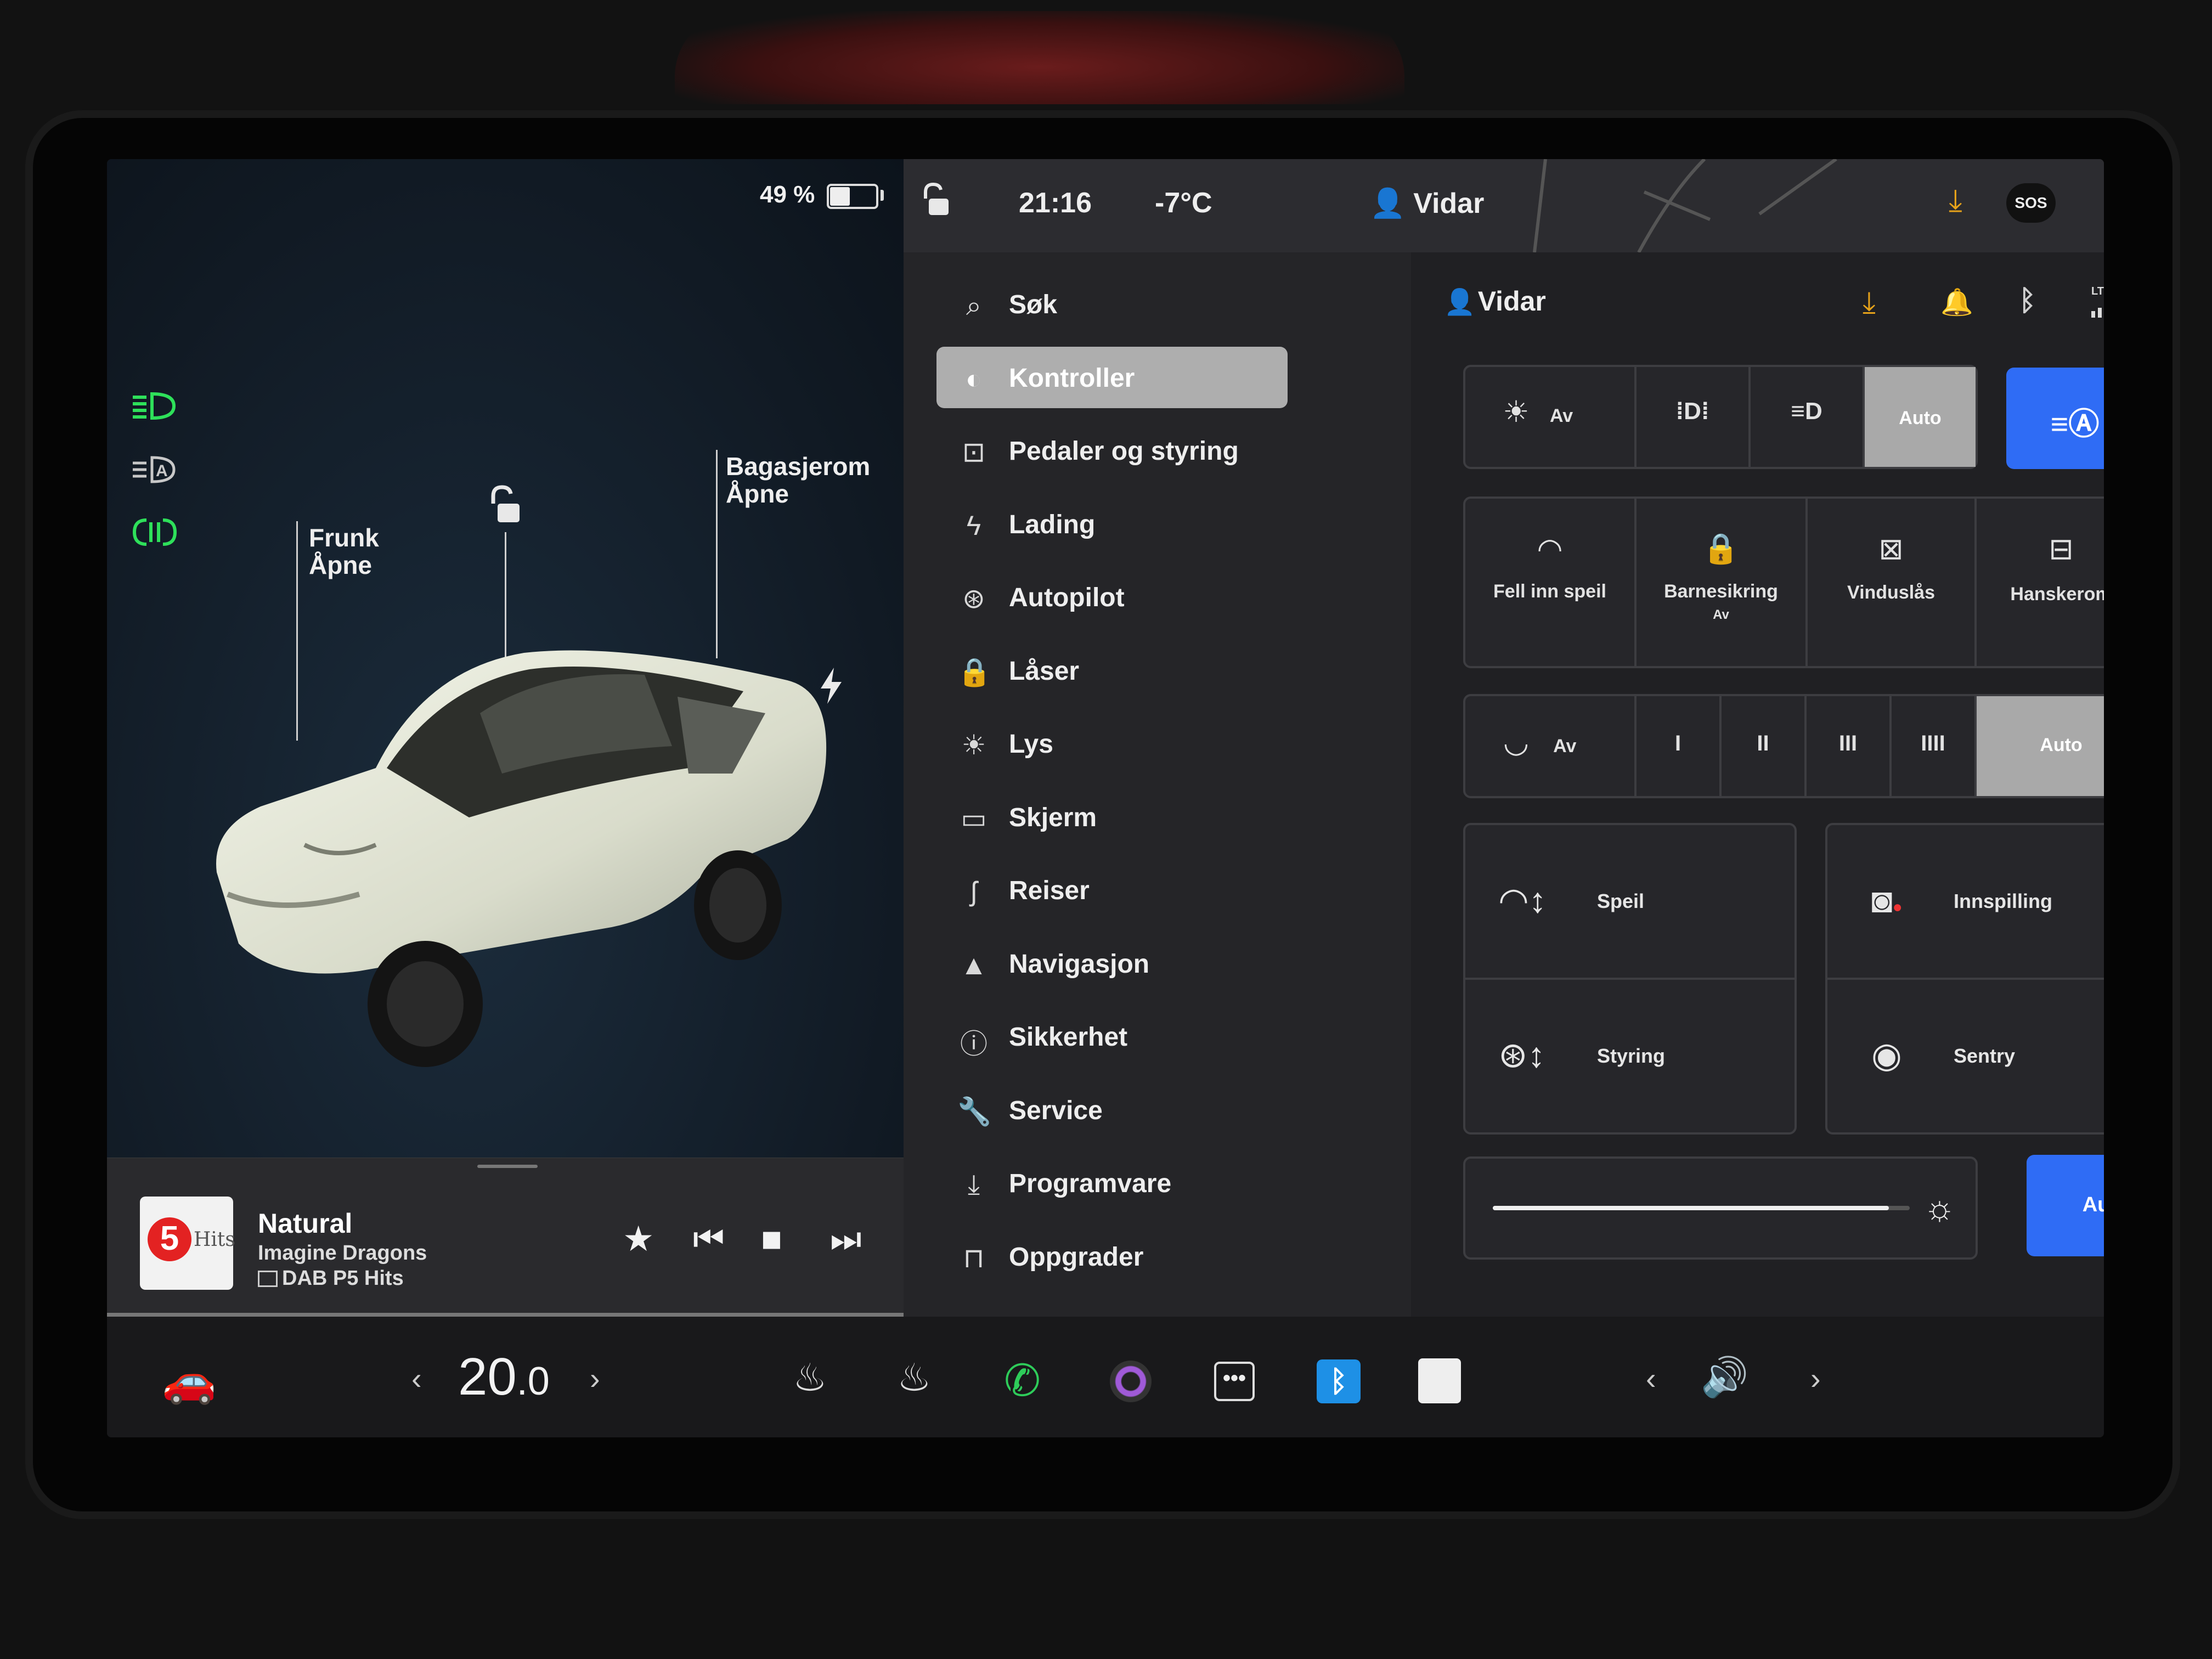 The height and width of the screenshot is (1659, 2212). I want to click on window-lock-button: ⊠ Vinduslås, so click(1892, 582).